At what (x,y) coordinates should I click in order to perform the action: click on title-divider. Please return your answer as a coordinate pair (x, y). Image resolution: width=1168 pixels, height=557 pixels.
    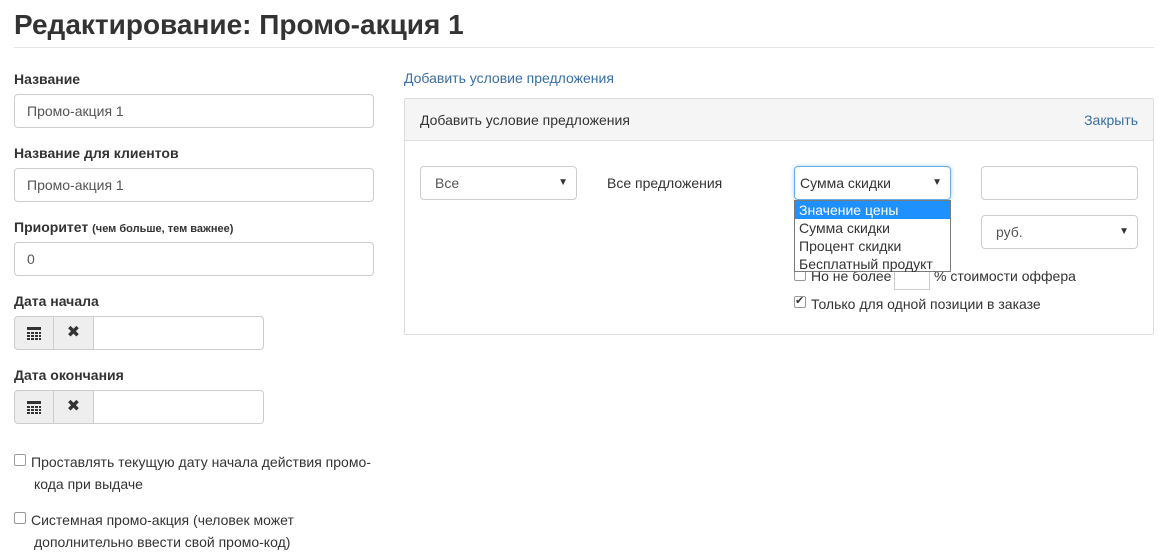
    Looking at the image, I should click on (584, 47).